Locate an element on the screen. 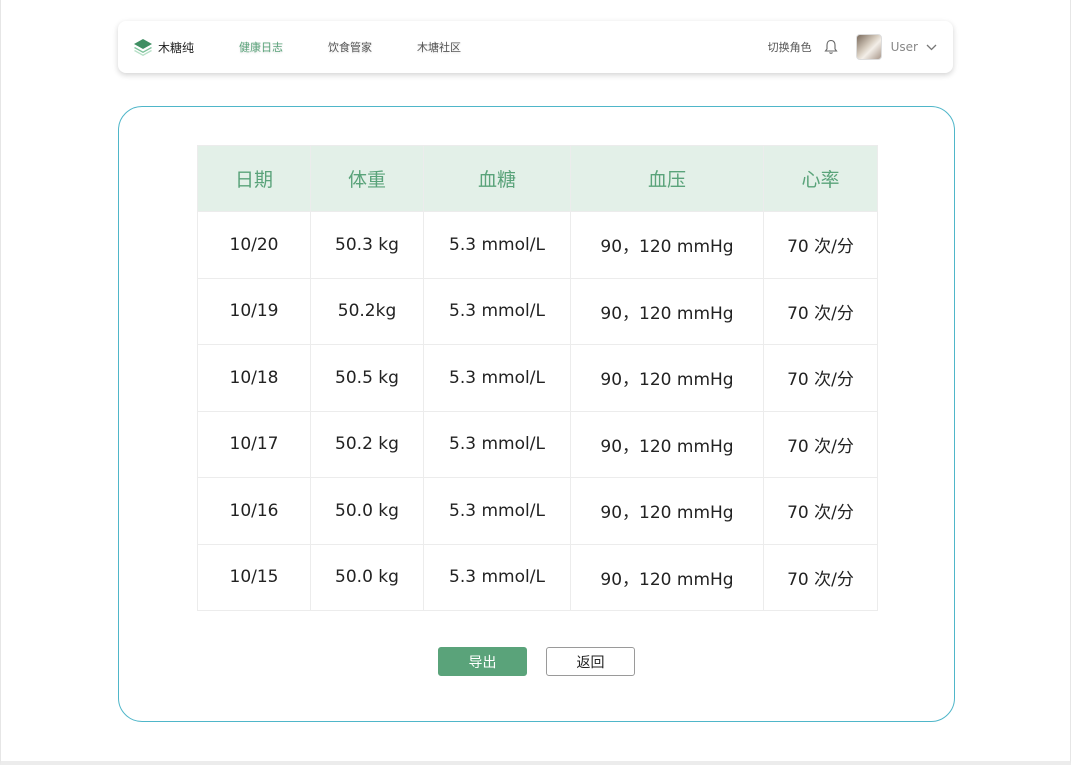 Image resolution: width=1071 pixels, height=765 pixels. avatar is located at coordinates (868, 47).